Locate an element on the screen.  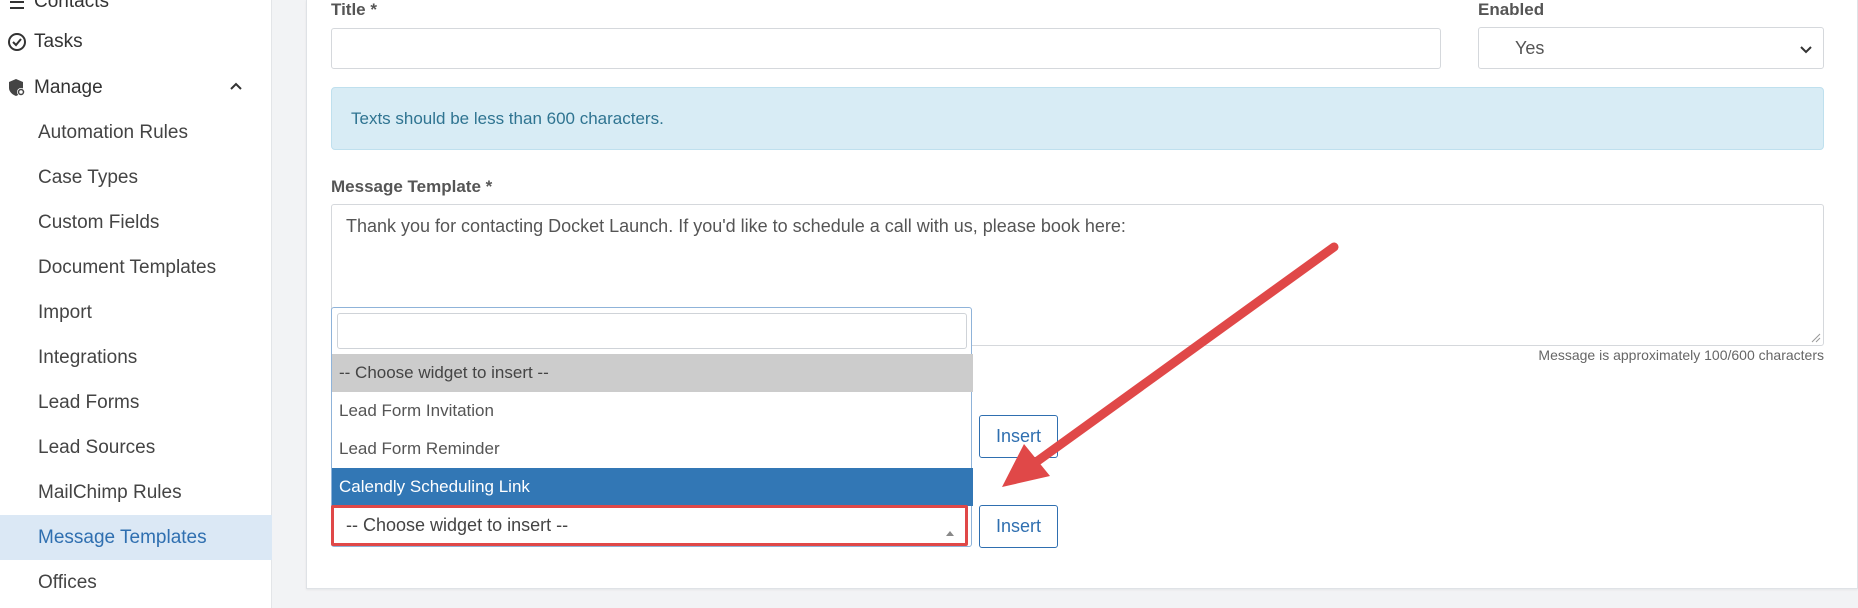
sidebar-item-case-types: Case Types is located at coordinates (136, 177).